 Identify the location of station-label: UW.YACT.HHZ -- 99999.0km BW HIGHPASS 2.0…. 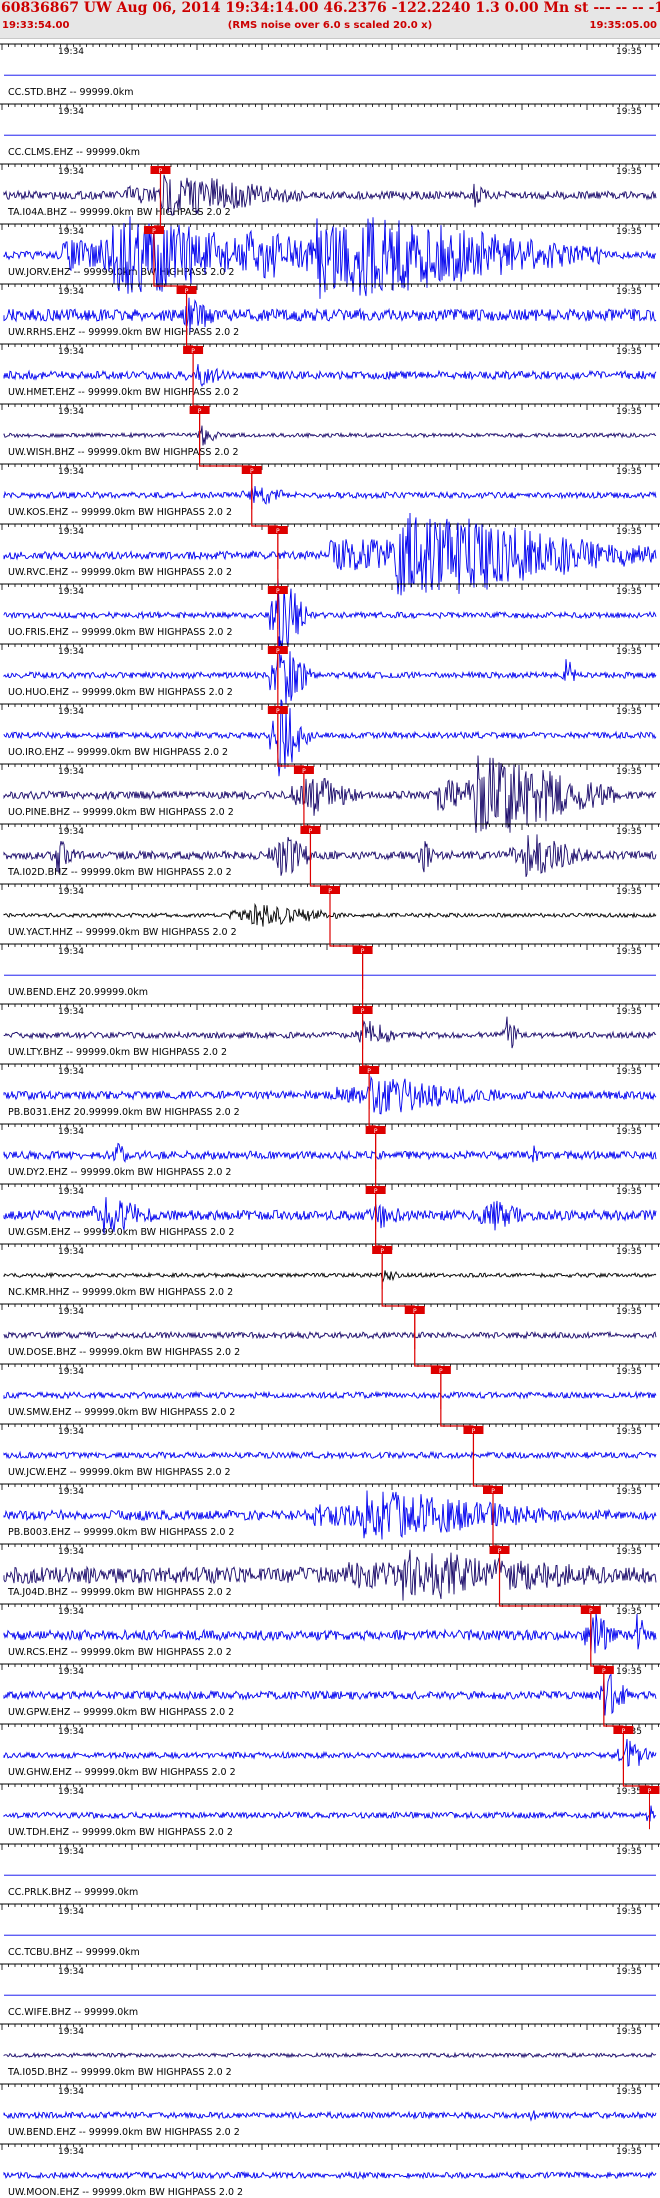
(122, 932).